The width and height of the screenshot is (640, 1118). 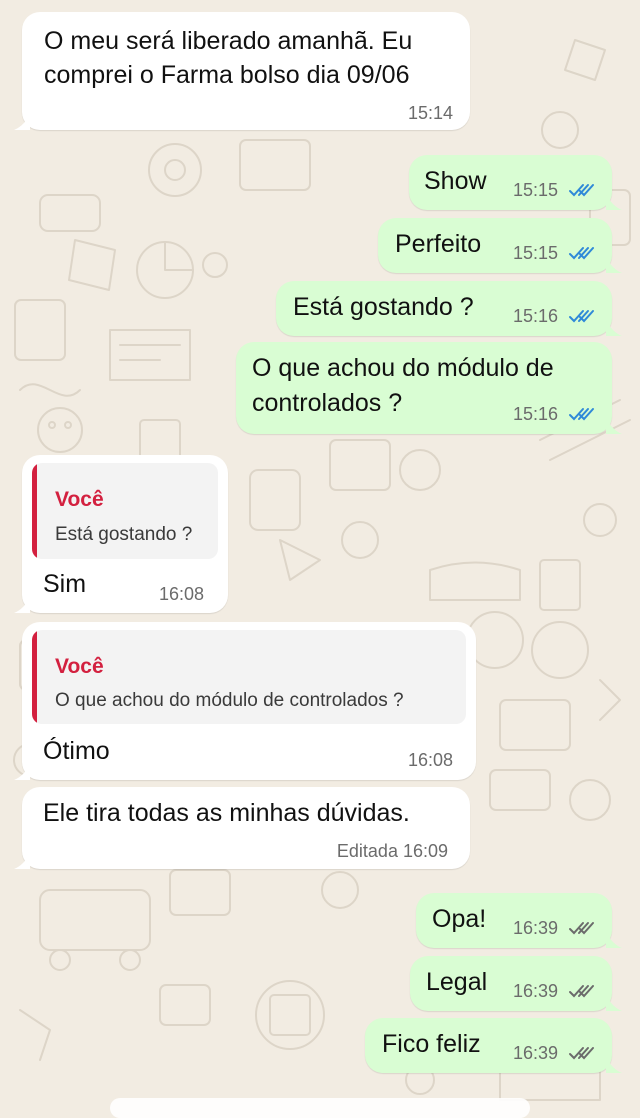 I want to click on quote-text: O que achou do módulo de controlados ?, so click(x=229, y=700).